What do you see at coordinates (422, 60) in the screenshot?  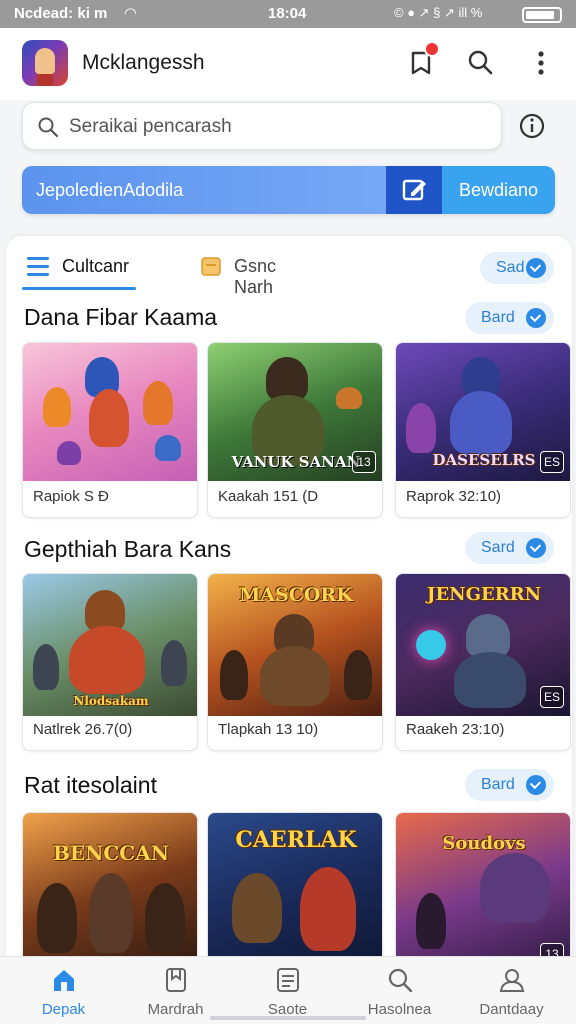 I see `notification-bell-icon` at bounding box center [422, 60].